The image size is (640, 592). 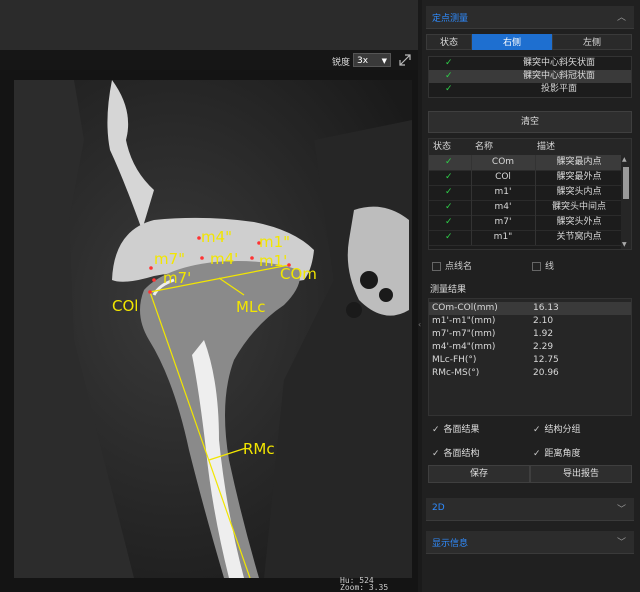 What do you see at coordinates (454, 360) in the screenshot?
I see `result-name: MLc-FH(°)` at bounding box center [454, 360].